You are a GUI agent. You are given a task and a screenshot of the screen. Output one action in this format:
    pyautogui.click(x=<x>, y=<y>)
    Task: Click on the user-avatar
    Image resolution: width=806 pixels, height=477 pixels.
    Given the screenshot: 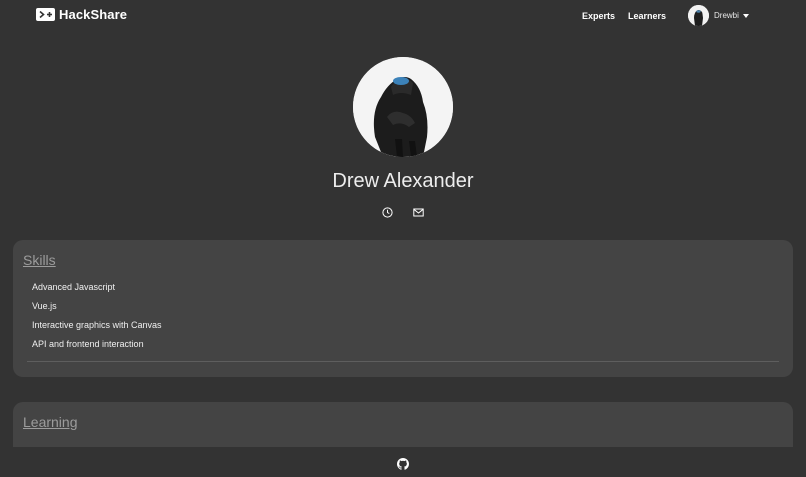 What is the action you would take?
    pyautogui.click(x=698, y=15)
    